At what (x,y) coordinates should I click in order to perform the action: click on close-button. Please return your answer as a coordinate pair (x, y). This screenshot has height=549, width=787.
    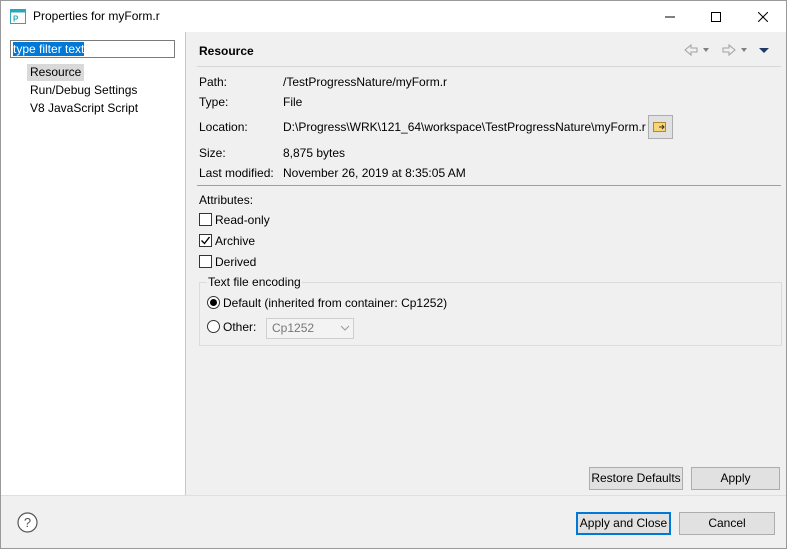
    Looking at the image, I should click on (763, 16).